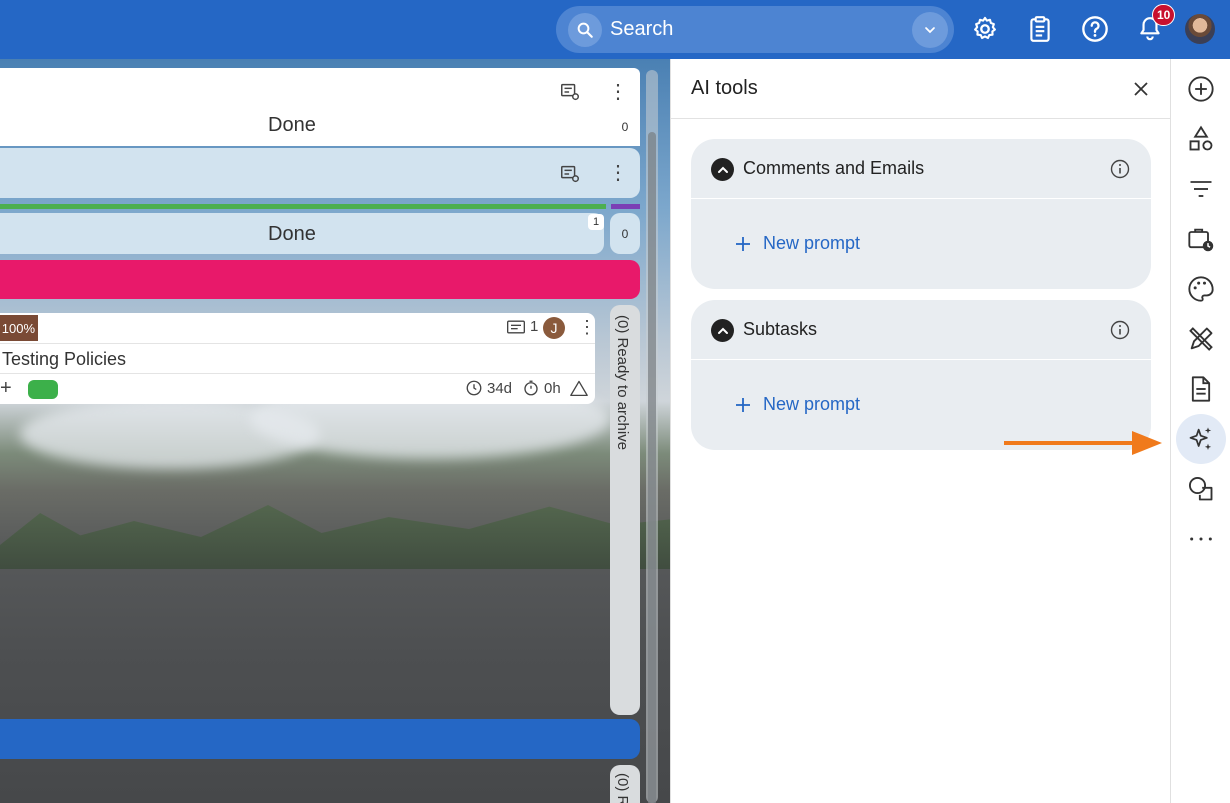  Describe the element at coordinates (834, 168) in the screenshot. I see `section-title: Comments and Emails` at that location.